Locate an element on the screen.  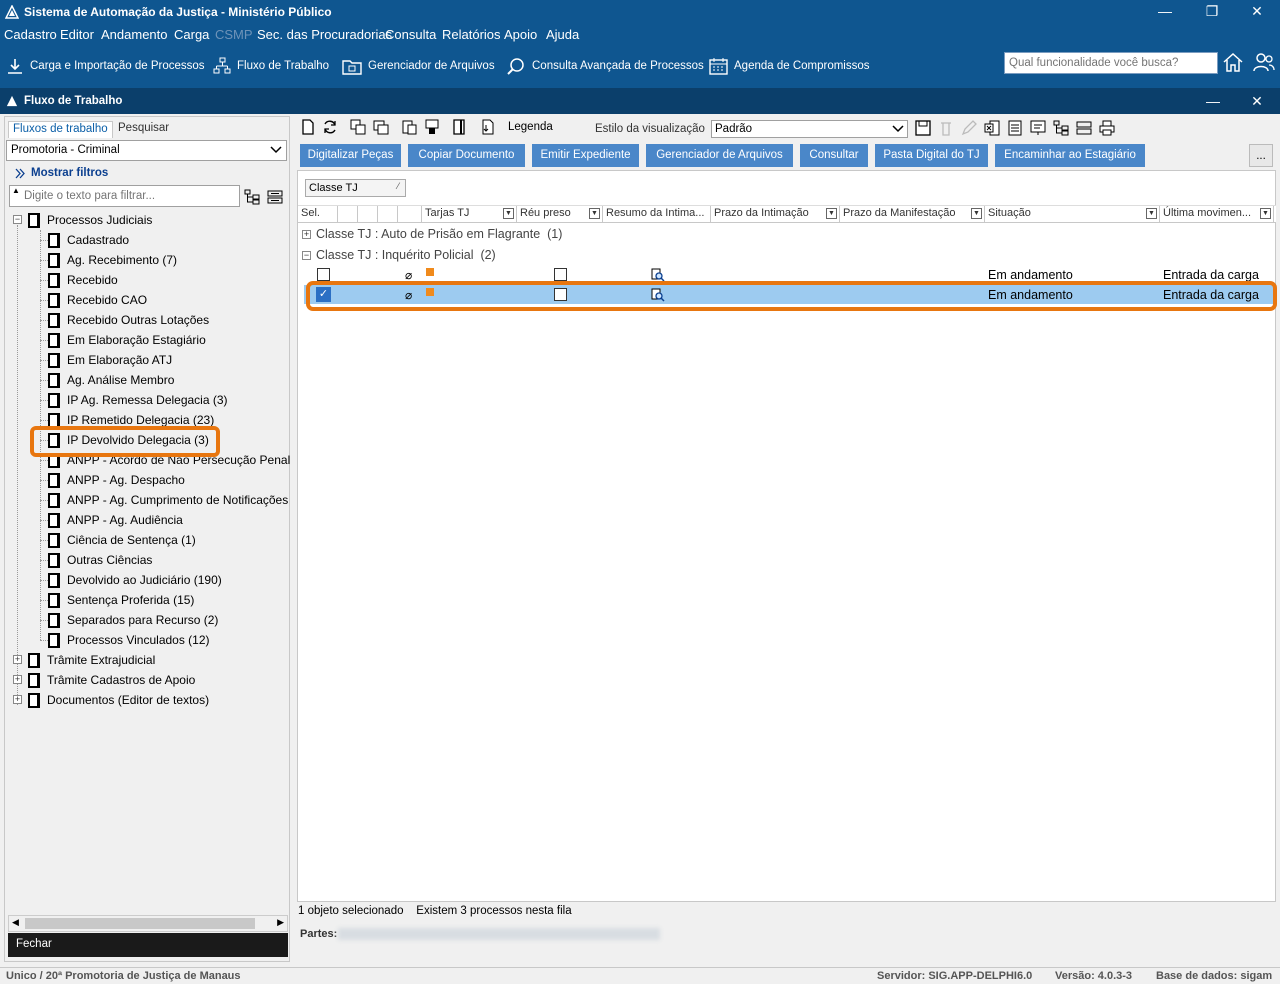
tree-item: Ag. Análise Membro is located at coordinates (111, 380).